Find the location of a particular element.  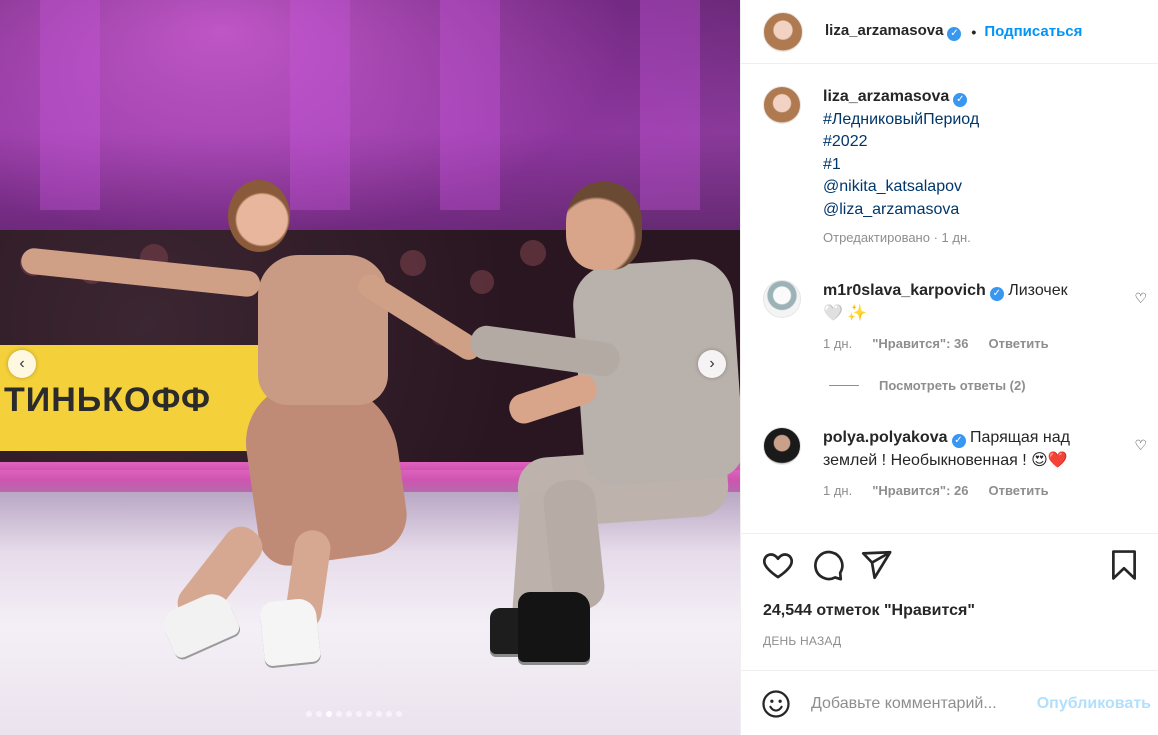

view-replies-label: Посмотреть ответы (2) is located at coordinates (952, 385).